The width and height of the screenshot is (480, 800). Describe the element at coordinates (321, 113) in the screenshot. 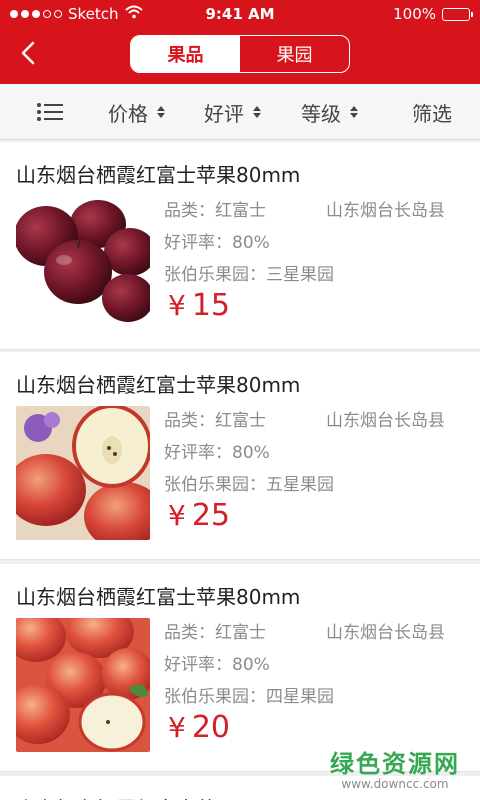

I see `sort-grade-label: 等级` at that location.